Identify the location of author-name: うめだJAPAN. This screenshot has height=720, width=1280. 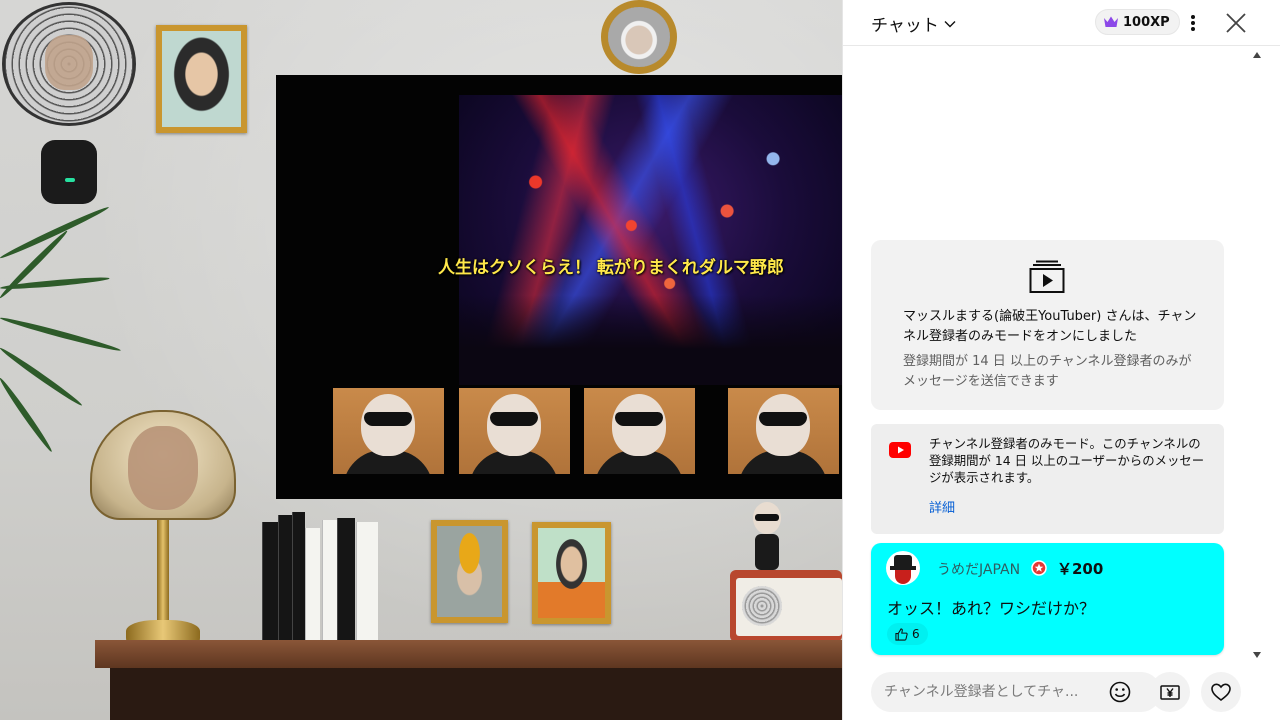
(978, 569).